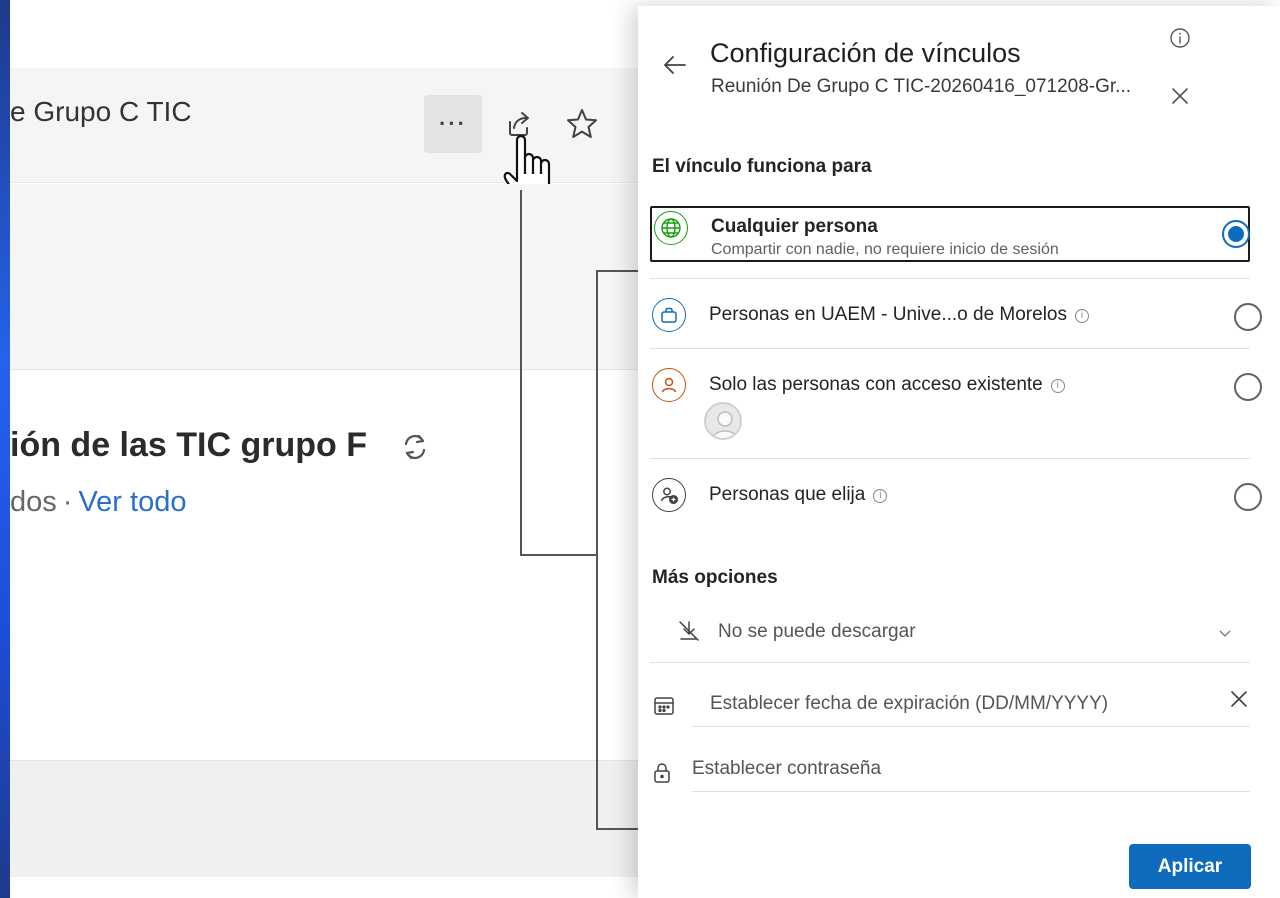 This screenshot has height=898, width=1280. Describe the element at coordinates (865, 53) in the screenshot. I see `panel-title: Configuración de vínculos` at that location.